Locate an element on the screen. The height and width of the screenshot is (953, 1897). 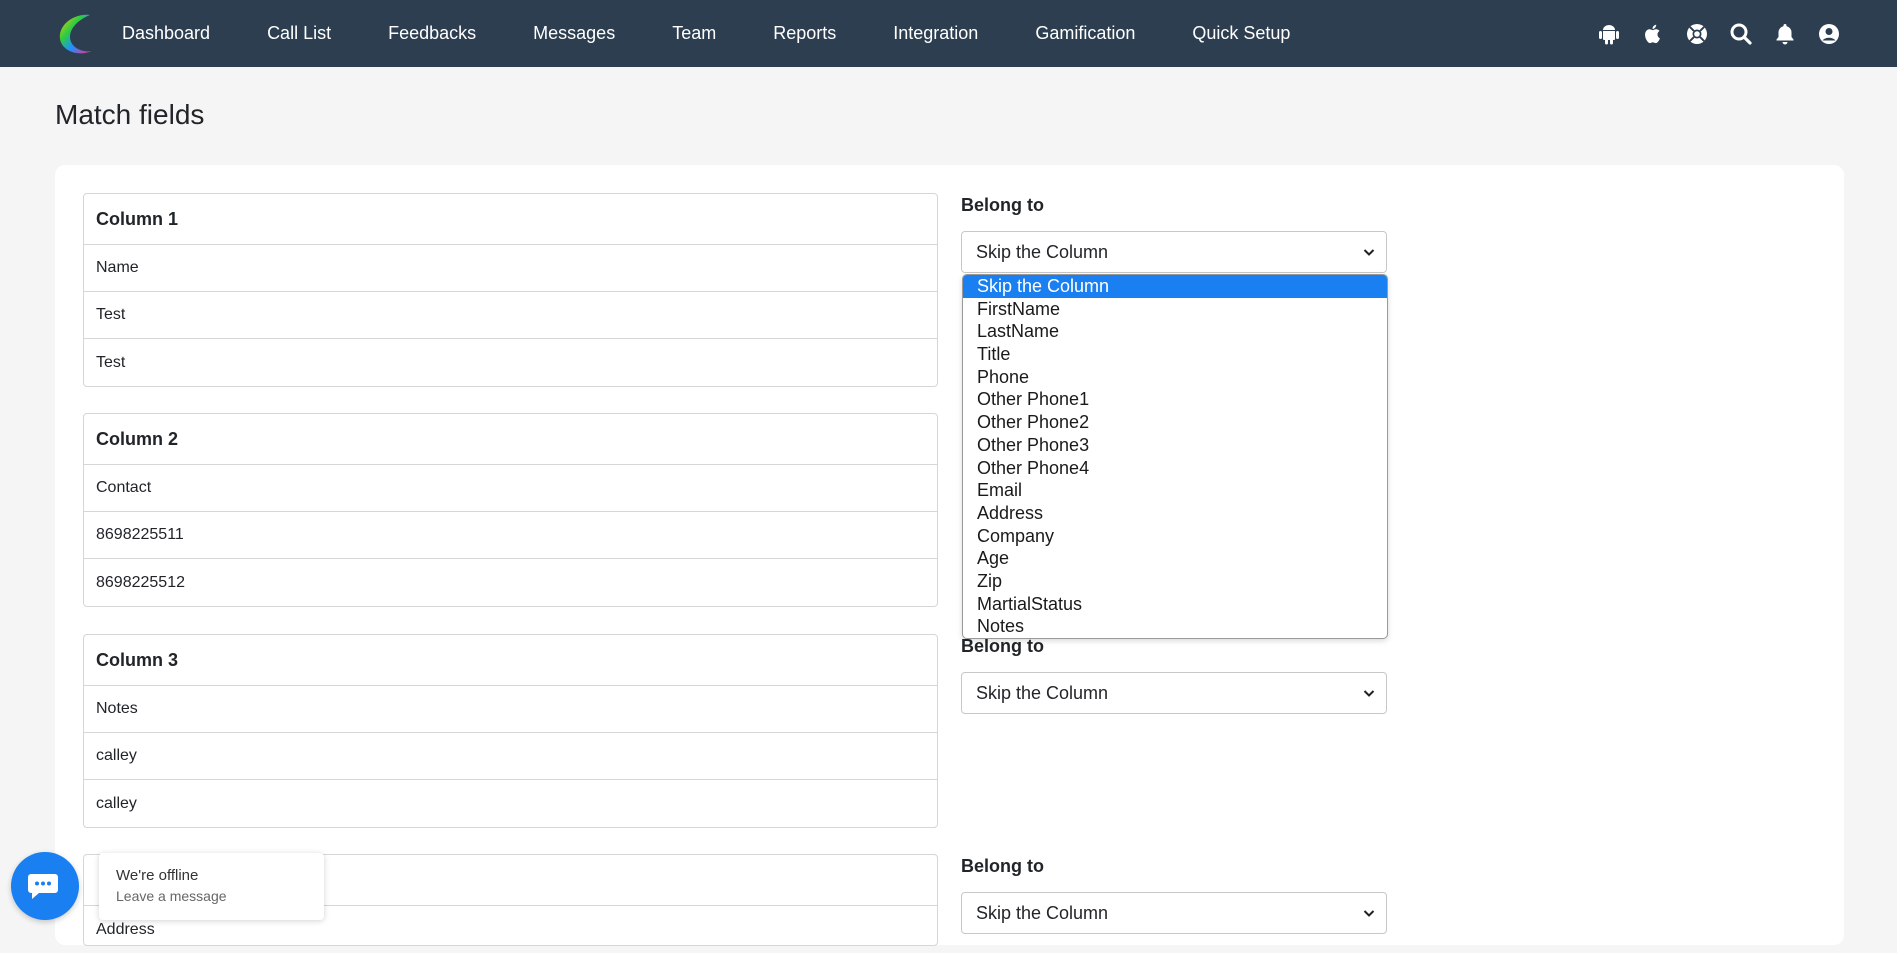
dropdown-option: Other Phone2 is located at coordinates (1175, 422).